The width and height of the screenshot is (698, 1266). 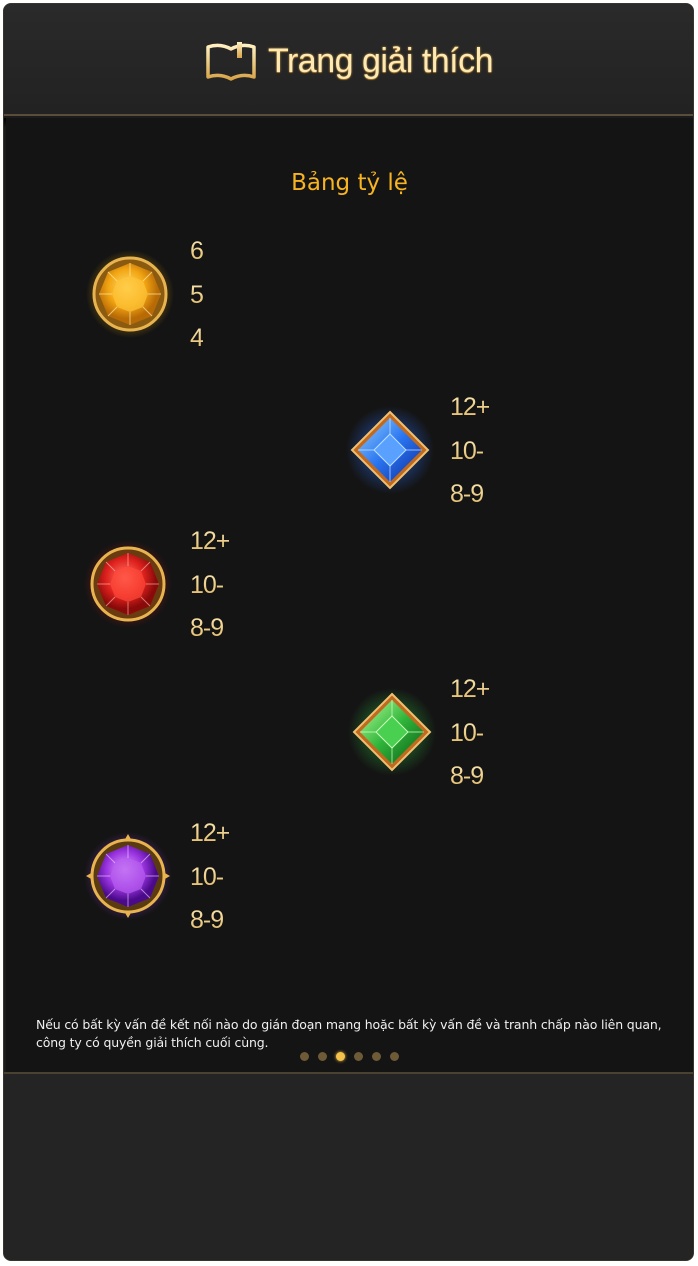 I want to click on red-gem-icon, so click(x=128, y=584).